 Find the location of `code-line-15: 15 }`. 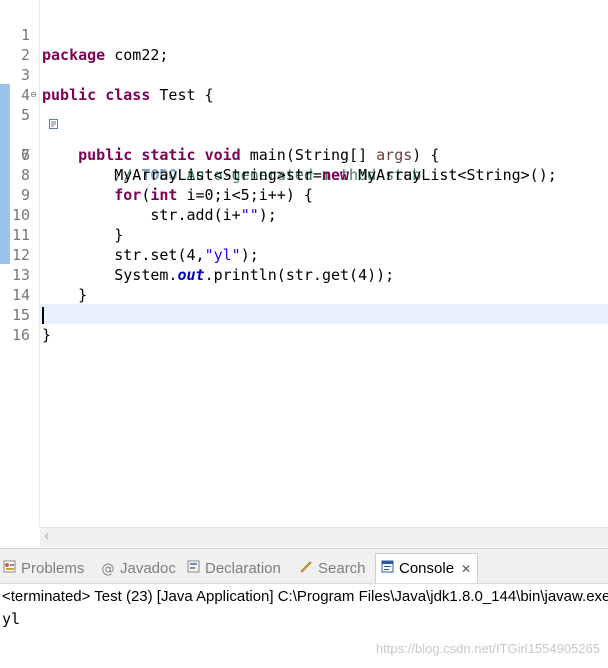

code-line-15: 15 } is located at coordinates (304, 314).